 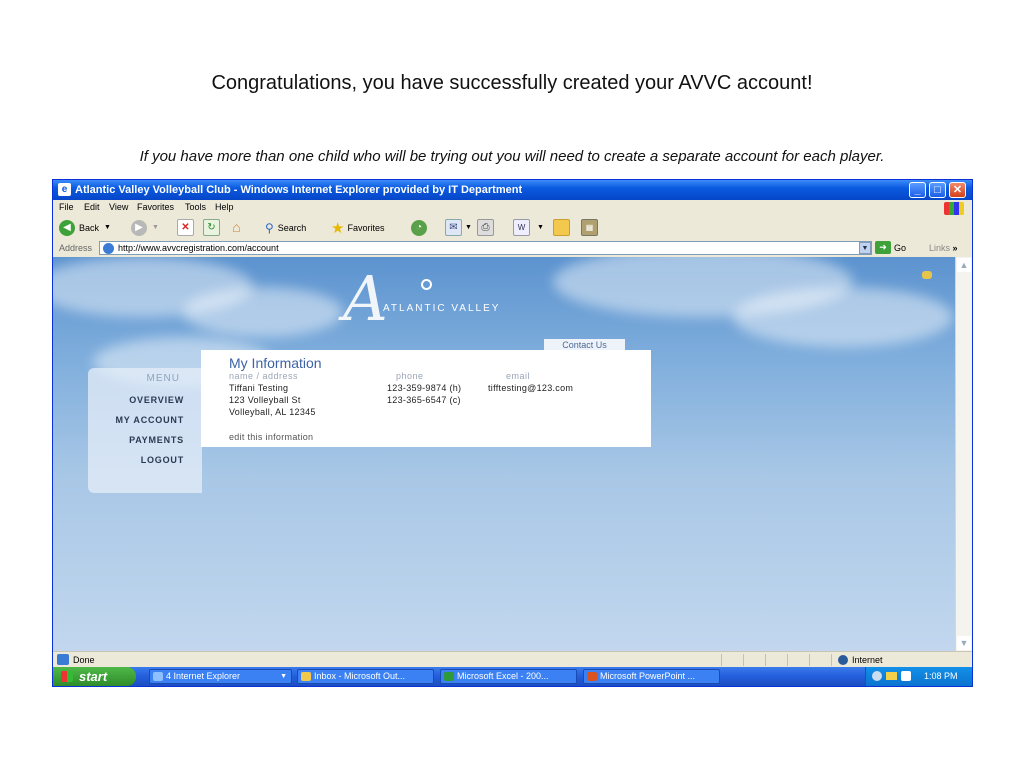 What do you see at coordinates (236, 227) in the screenshot?
I see `home-button: ⌂` at bounding box center [236, 227].